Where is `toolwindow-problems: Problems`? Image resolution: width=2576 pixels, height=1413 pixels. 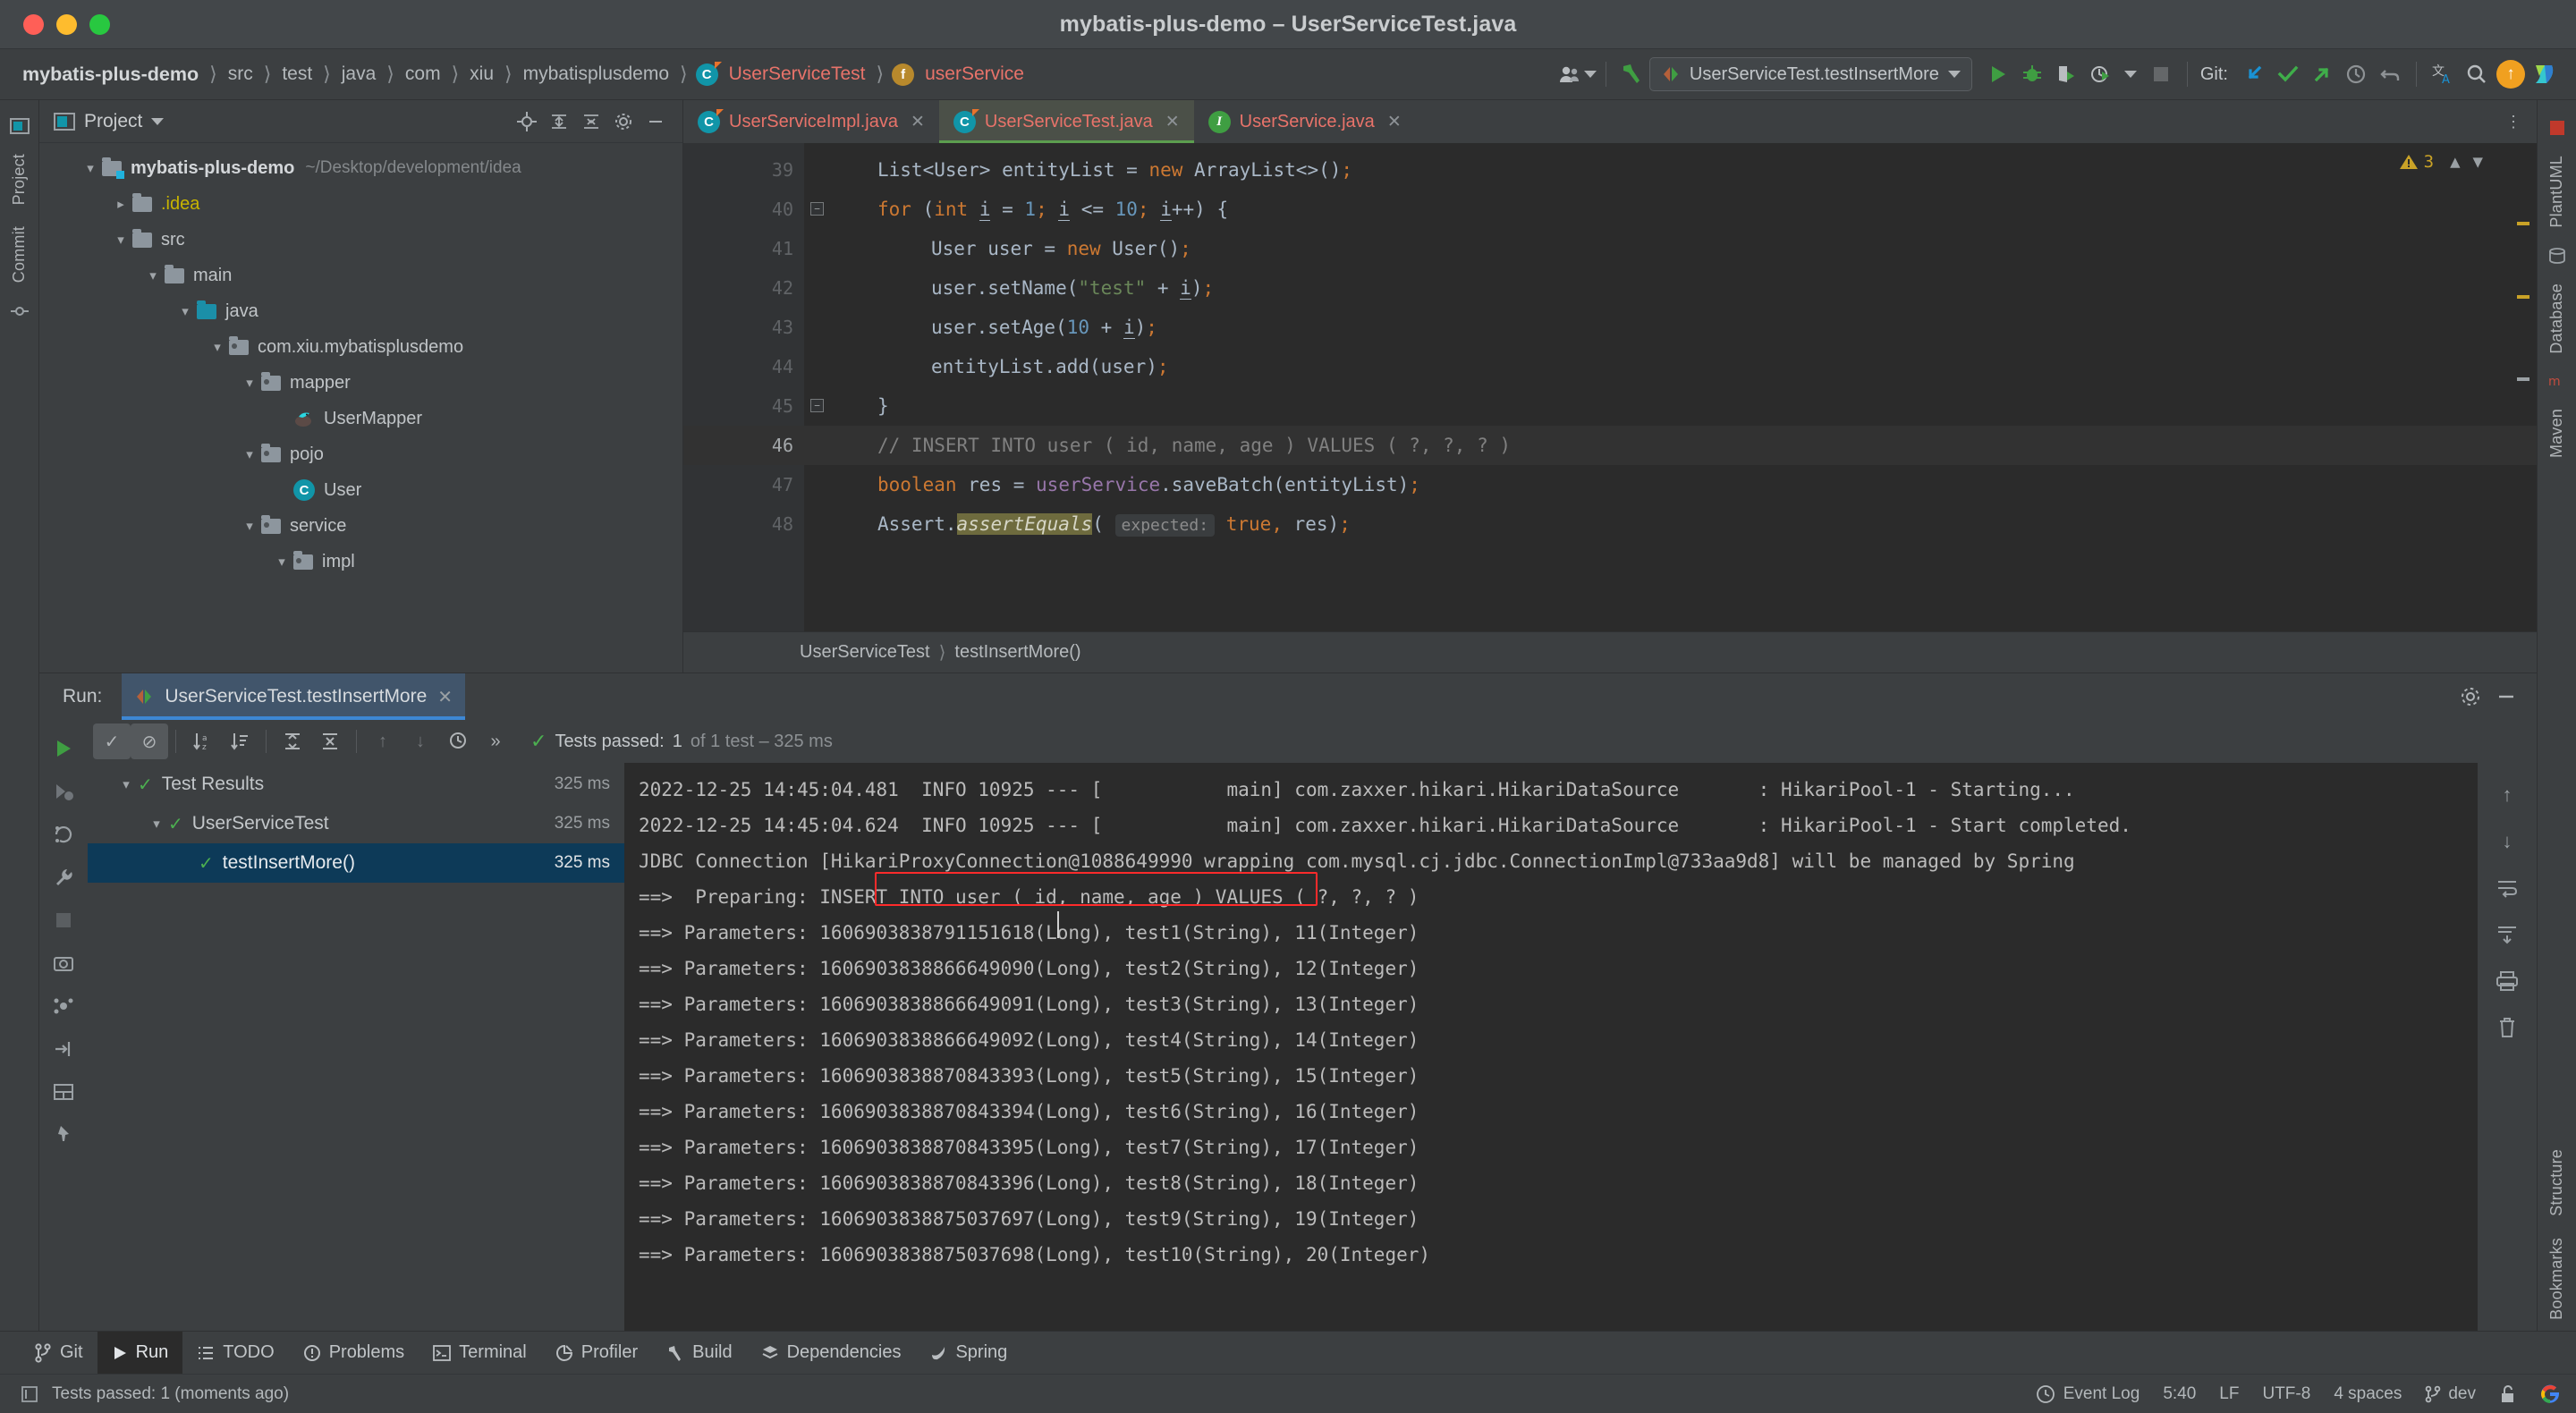
toolwindow-problems: Problems is located at coordinates (354, 1353).